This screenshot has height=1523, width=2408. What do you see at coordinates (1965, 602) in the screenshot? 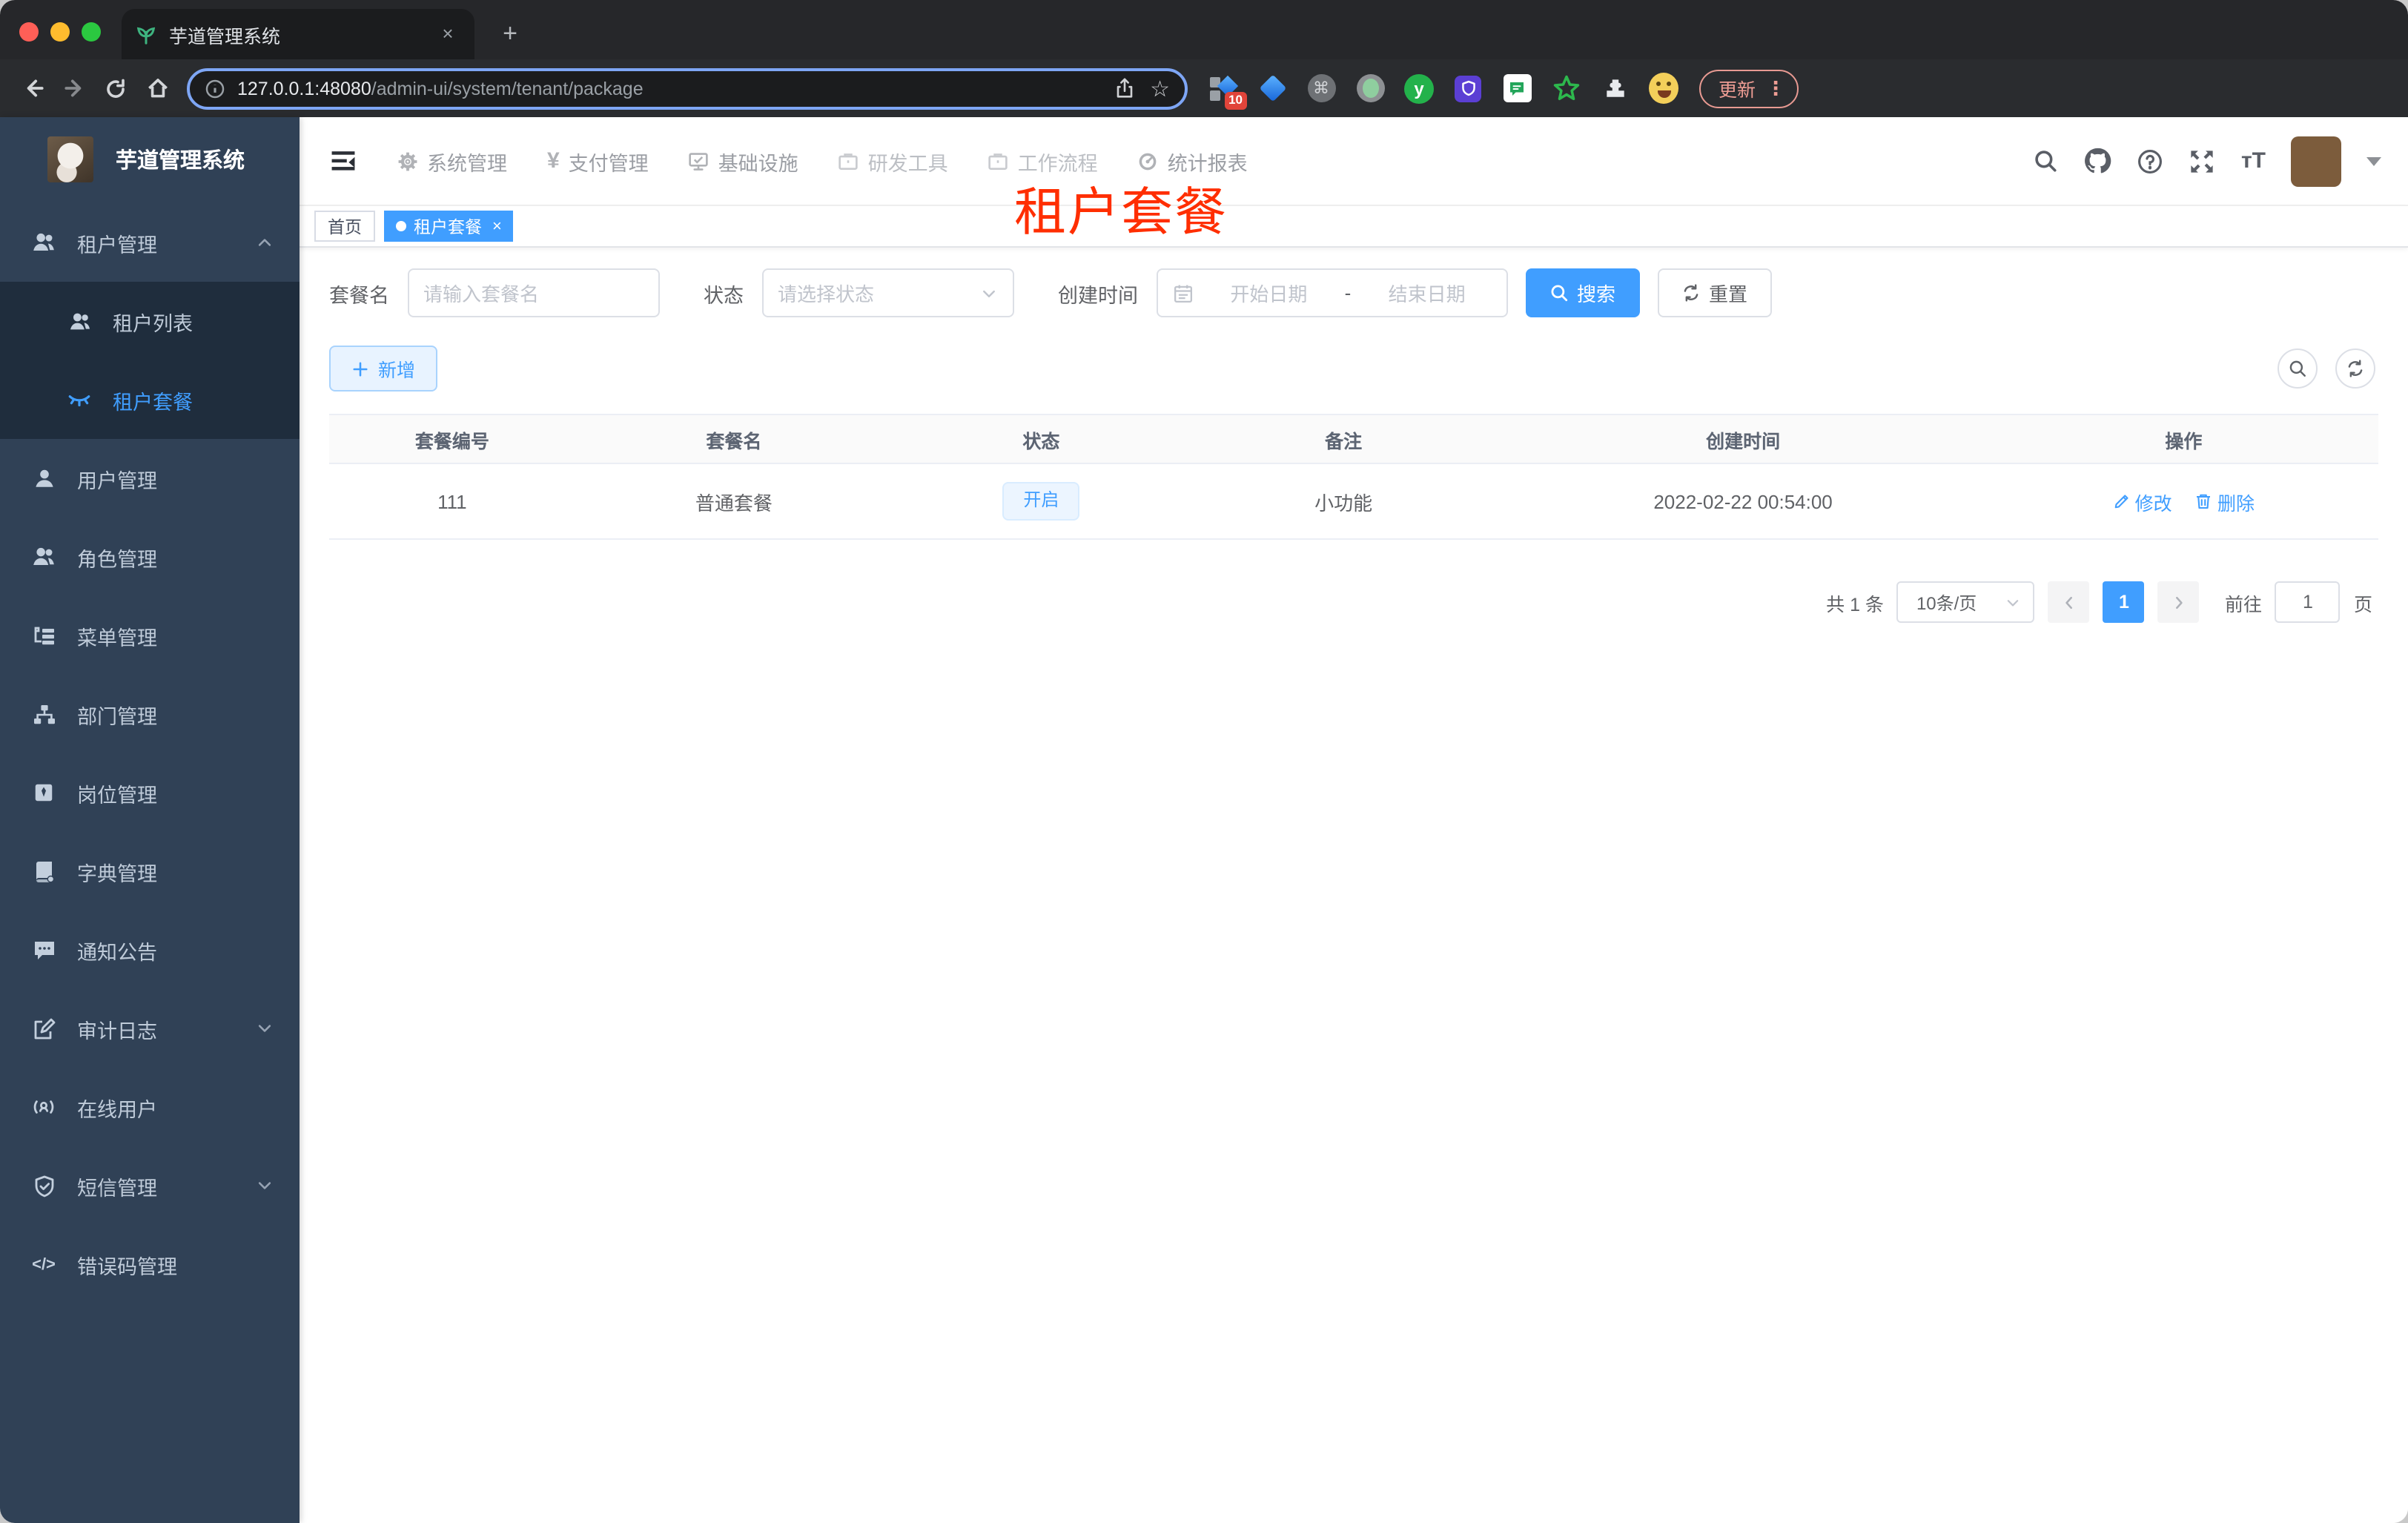
I see `page-size-select: 10条/页` at bounding box center [1965, 602].